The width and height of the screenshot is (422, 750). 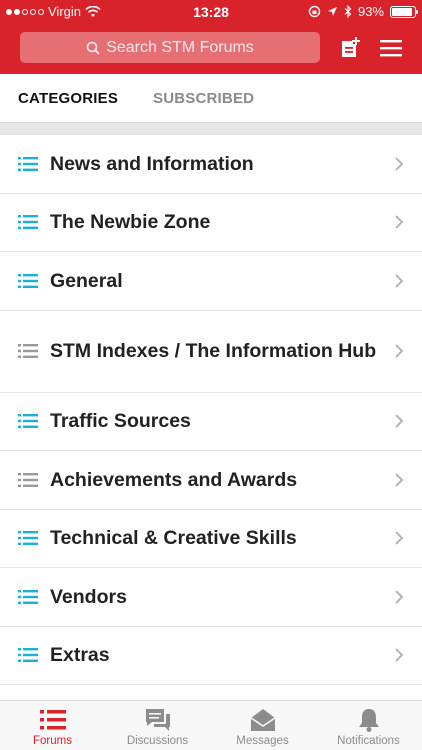 I want to click on category-row: Vendors, so click(x=211, y=597).